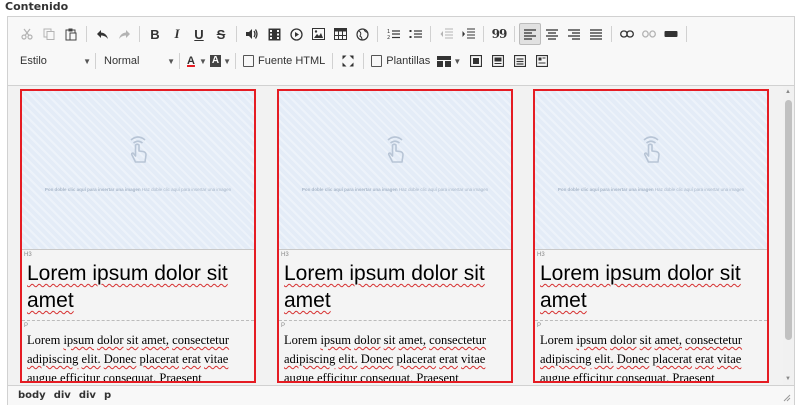 This screenshot has height=411, width=800. Describe the element at coordinates (292, 61) in the screenshot. I see `source-html-label: Fuente HTML` at that location.